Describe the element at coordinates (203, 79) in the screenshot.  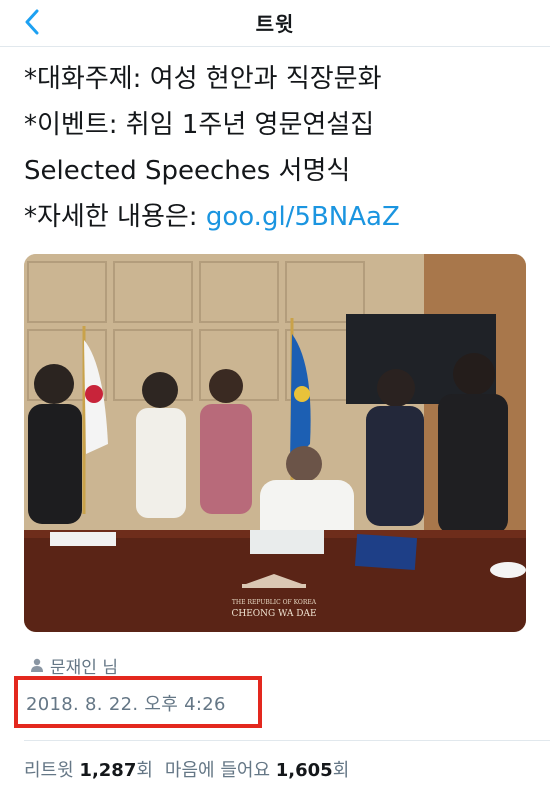
I see `tweet-line-topic: *대화주제: 여성 현안과 직장문화` at that location.